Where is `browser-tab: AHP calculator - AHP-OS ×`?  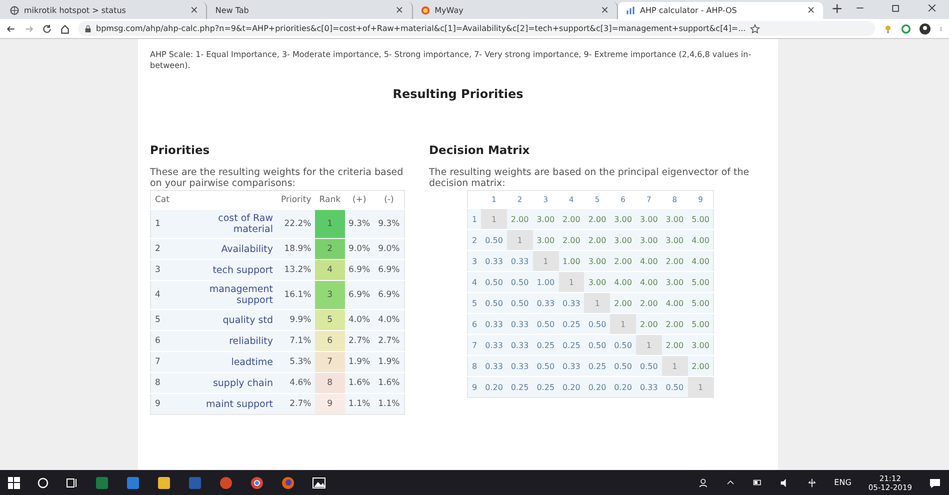
browser-tab: AHP calculator - AHP-OS × is located at coordinates (721, 10).